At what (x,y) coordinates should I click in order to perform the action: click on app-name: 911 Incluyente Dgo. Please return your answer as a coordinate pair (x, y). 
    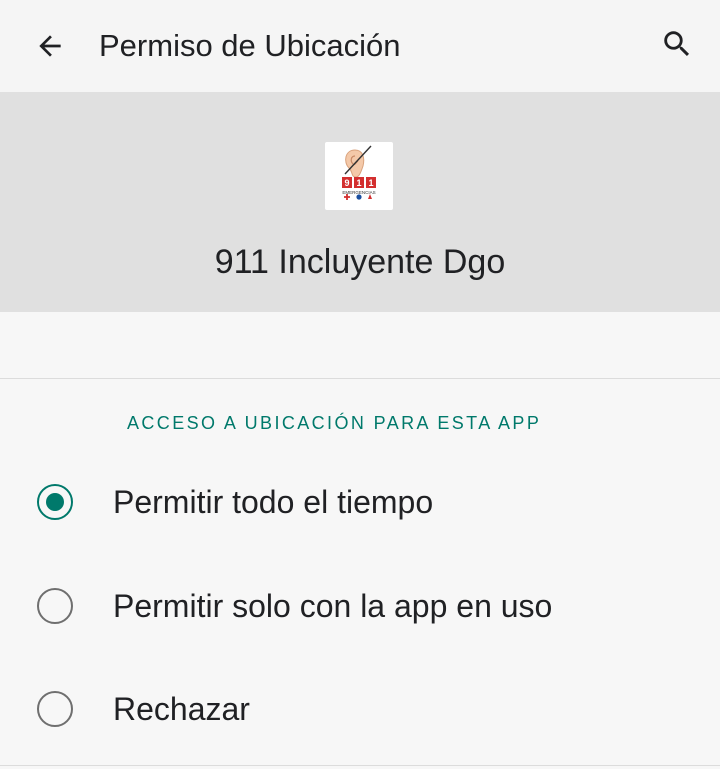
    Looking at the image, I should click on (360, 262).